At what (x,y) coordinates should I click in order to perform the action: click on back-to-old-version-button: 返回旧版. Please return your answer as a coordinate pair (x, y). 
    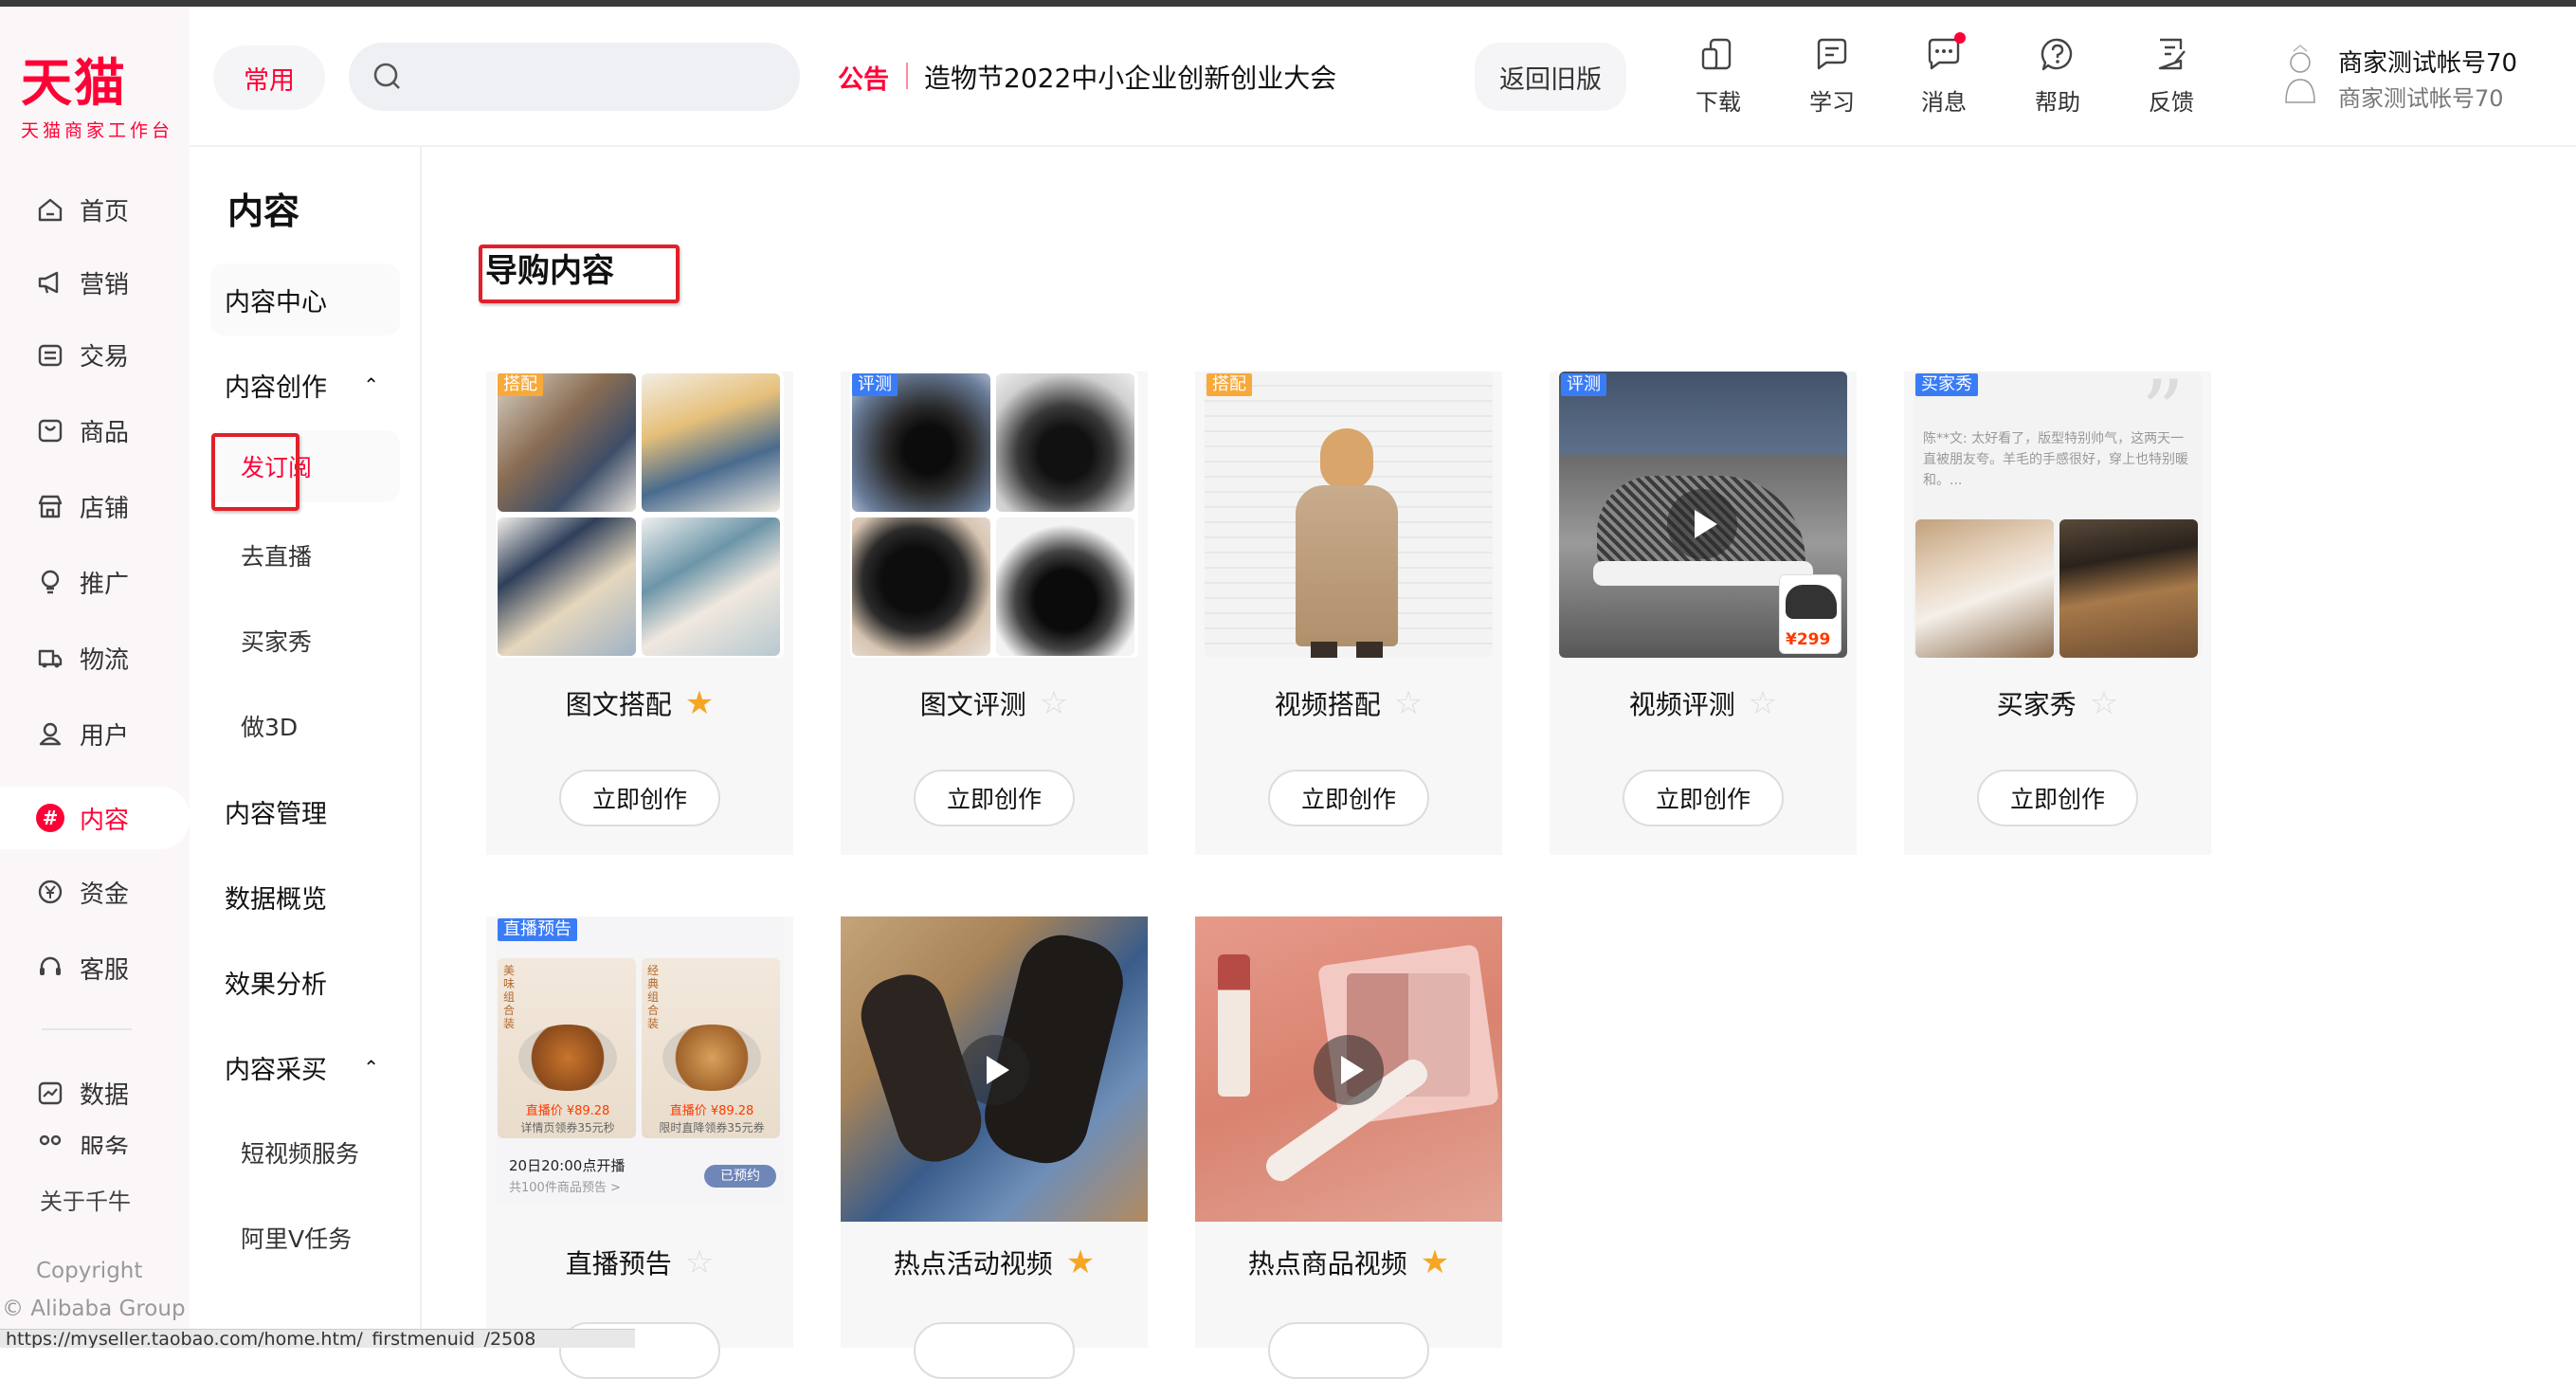
    Looking at the image, I should click on (1550, 77).